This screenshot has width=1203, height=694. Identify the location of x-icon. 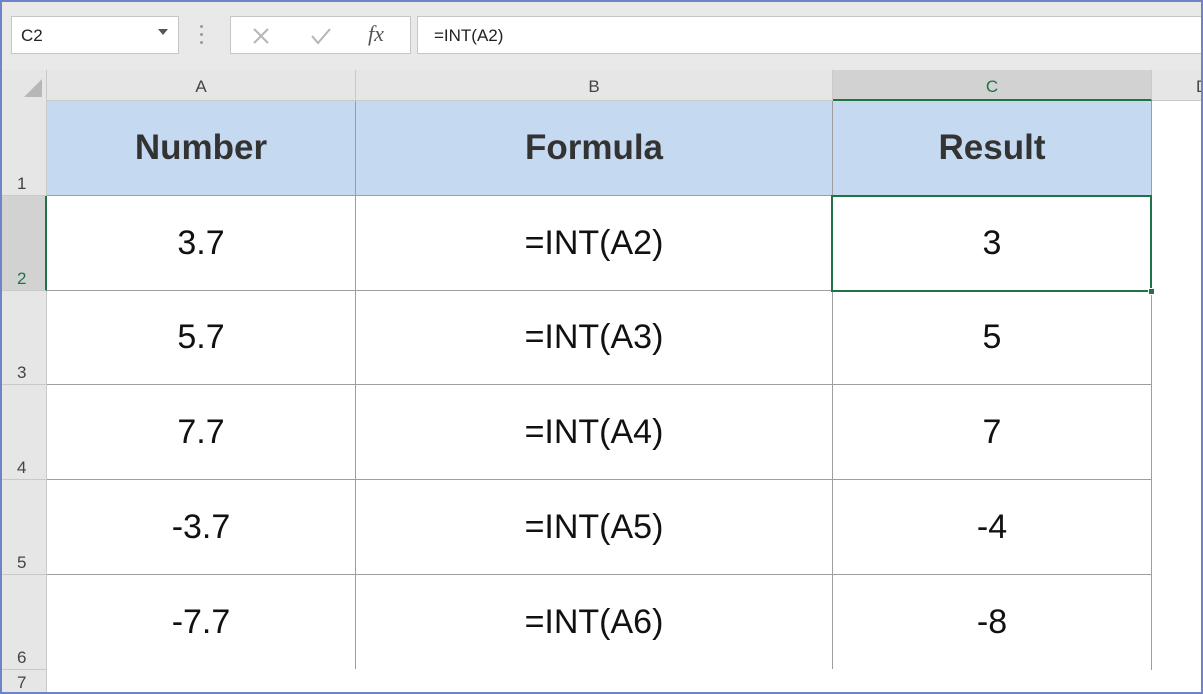
(261, 36).